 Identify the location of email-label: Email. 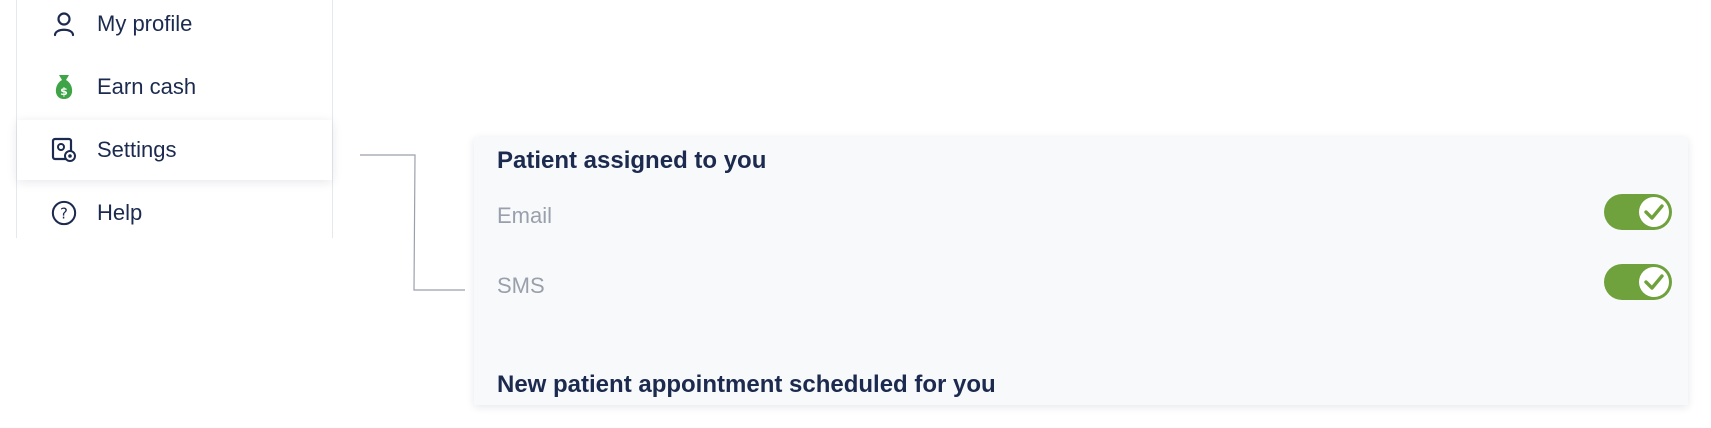
(525, 215).